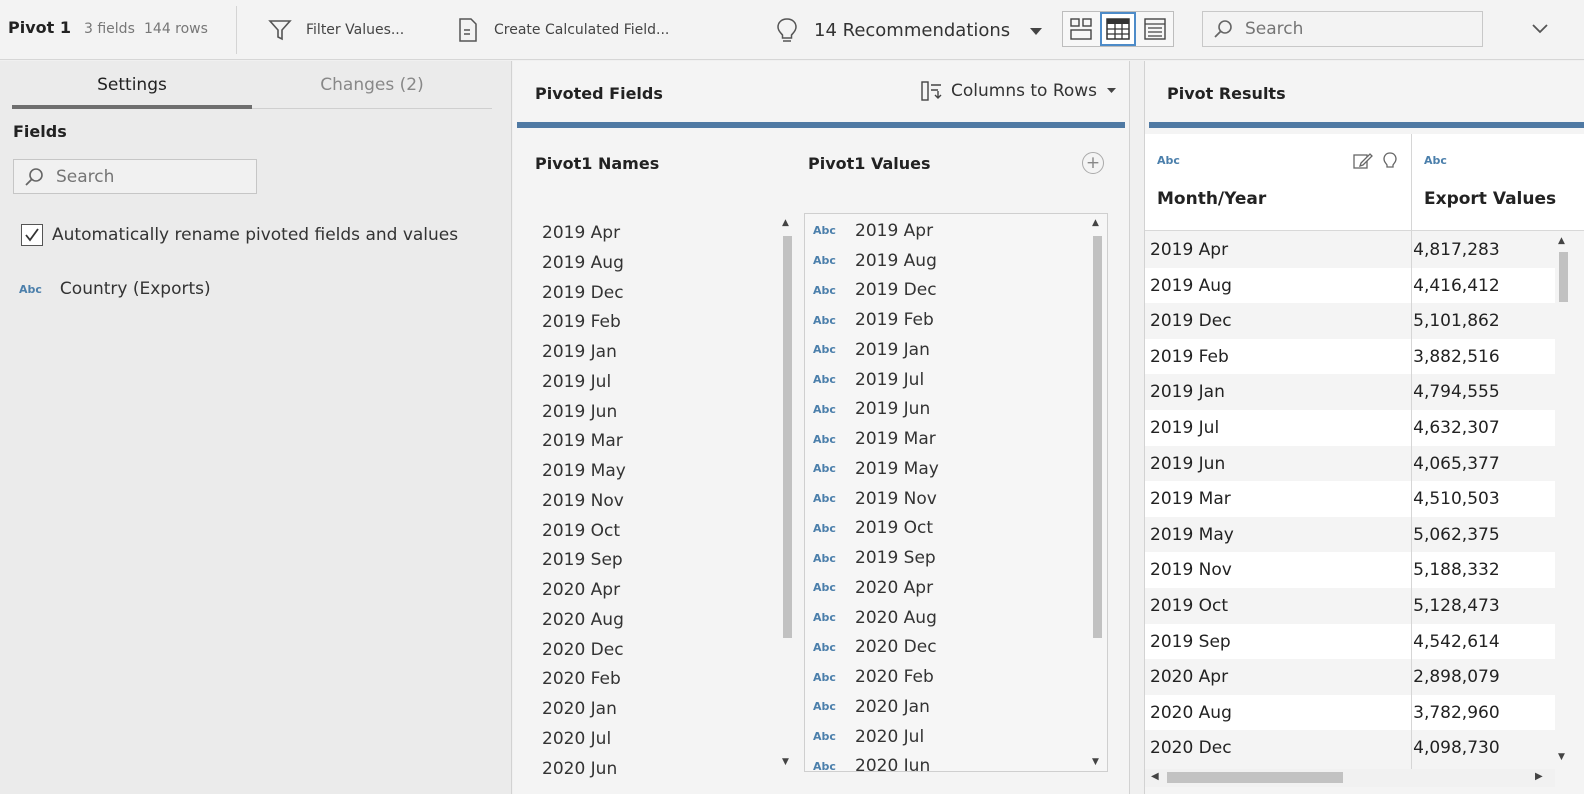 The height and width of the screenshot is (794, 1584). I want to click on table-row: 2020 Dec 4,098,730, so click(1350, 748).